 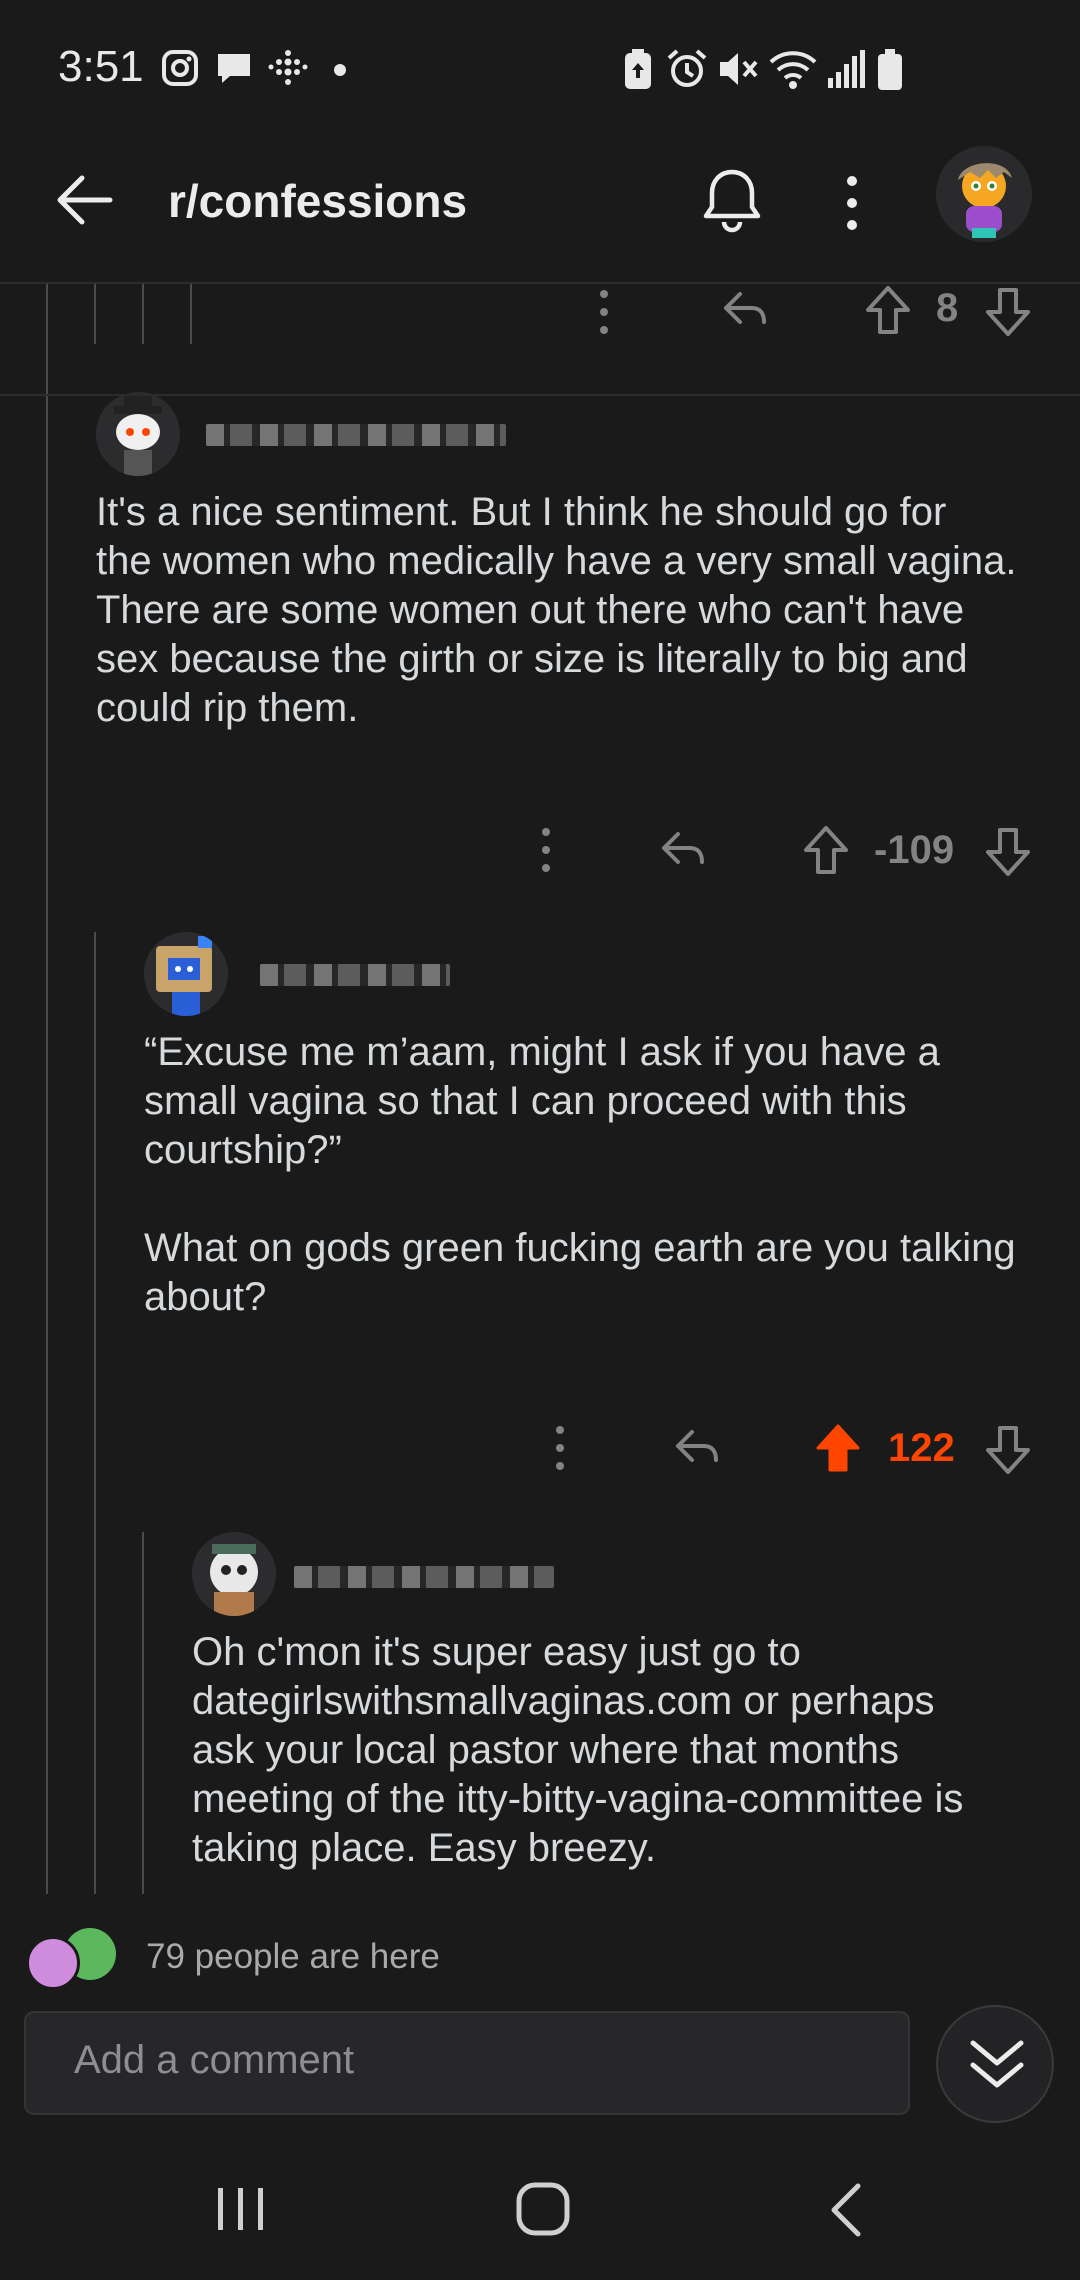 What do you see at coordinates (984, 194) in the screenshot?
I see `user-avatar` at bounding box center [984, 194].